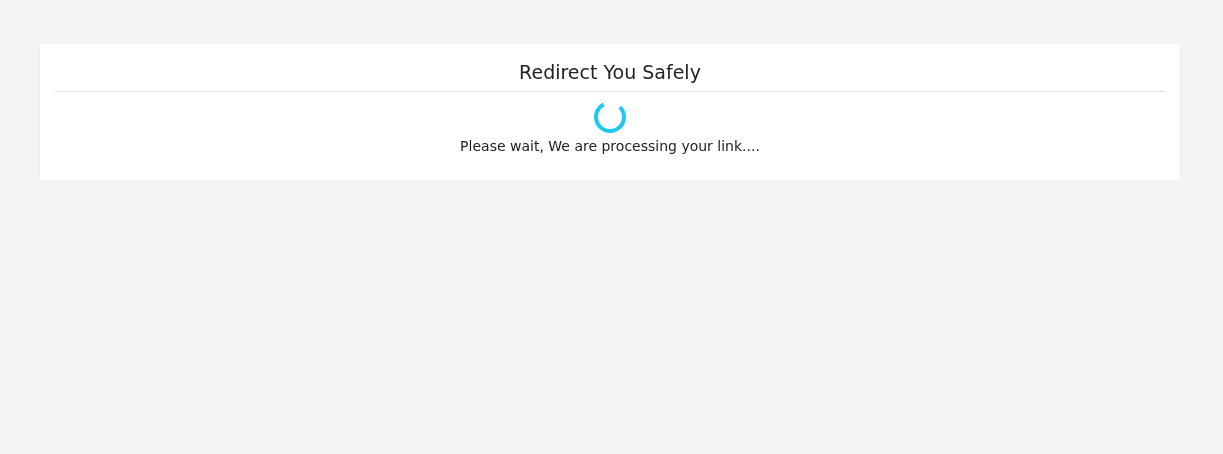 This screenshot has width=1223, height=454. I want to click on page-title: Redirect You Safely, so click(610, 68).